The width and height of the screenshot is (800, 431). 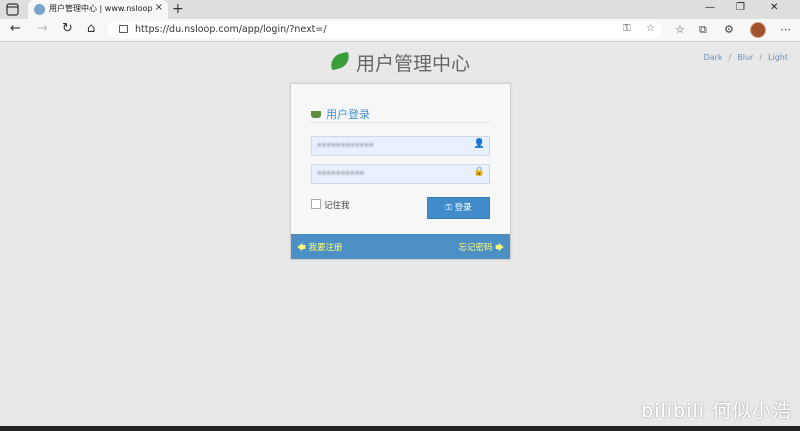 What do you see at coordinates (400, 246) in the screenshot?
I see `login-footer: 🡄 我要注册 忘记密码 🡆` at bounding box center [400, 246].